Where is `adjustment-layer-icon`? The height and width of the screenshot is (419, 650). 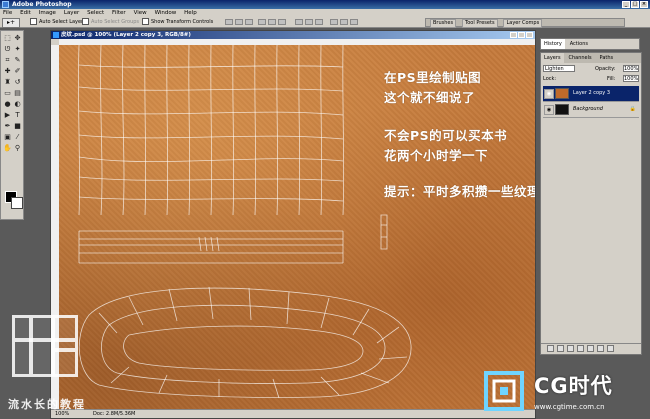
adjustment-layer-icon is located at coordinates (580, 348).